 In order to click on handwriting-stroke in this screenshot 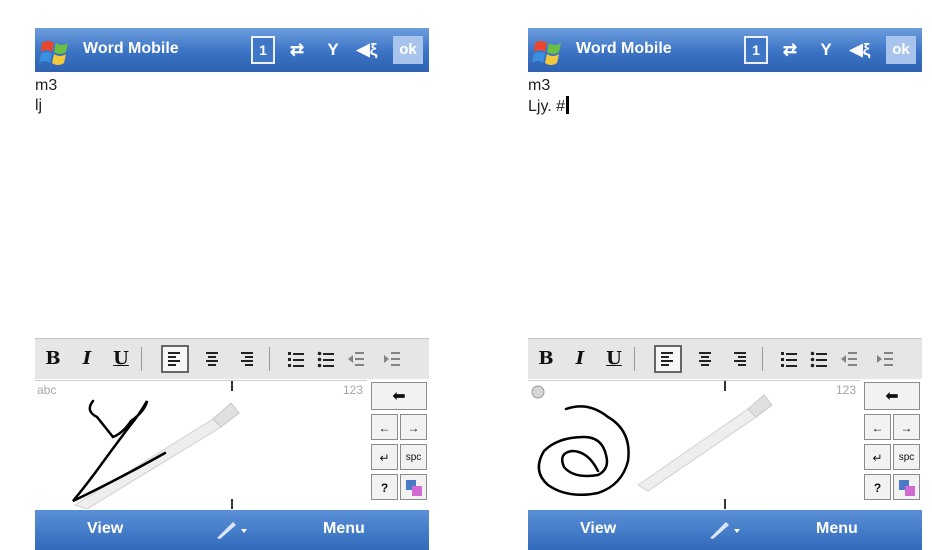, I will do `click(583, 450)`.